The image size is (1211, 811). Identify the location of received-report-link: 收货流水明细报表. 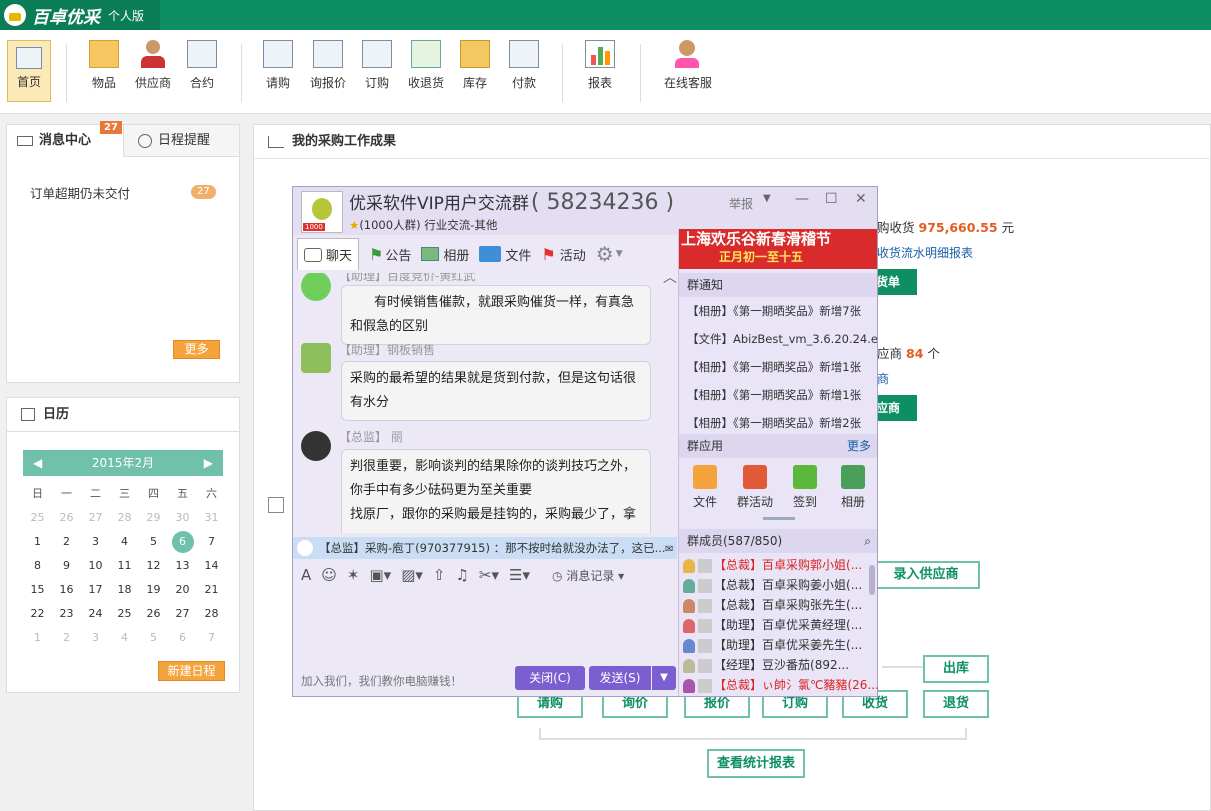
(925, 252).